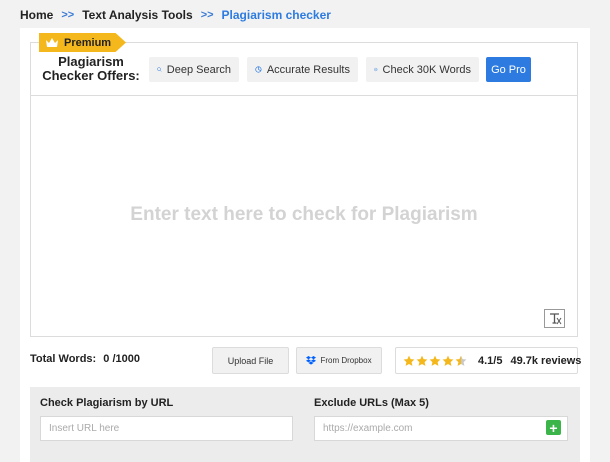 Image resolution: width=610 pixels, height=462 pixels. Describe the element at coordinates (36, 15) in the screenshot. I see `breadcrumb-home: Home` at that location.